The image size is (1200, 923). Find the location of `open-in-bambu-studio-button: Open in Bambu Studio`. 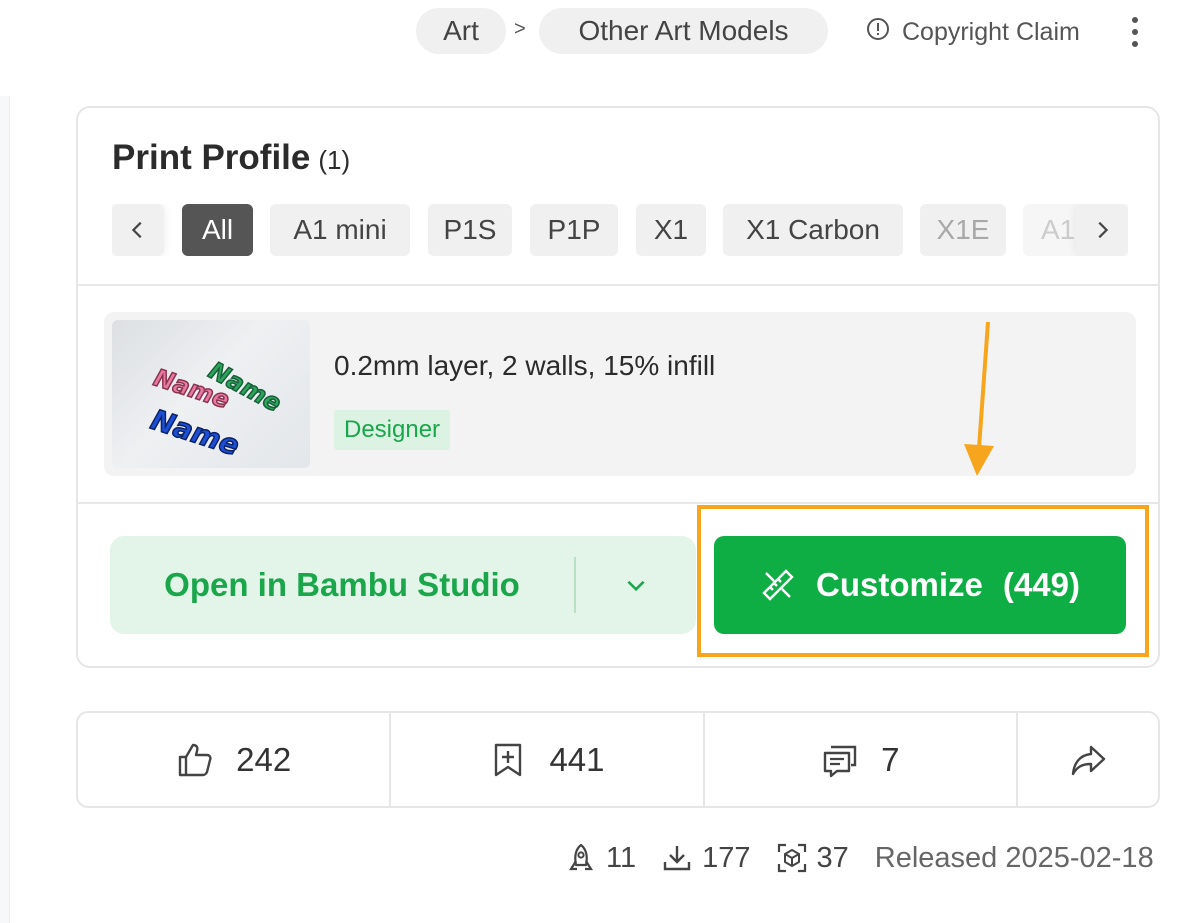

open-in-bambu-studio-button: Open in Bambu Studio is located at coordinates (403, 585).